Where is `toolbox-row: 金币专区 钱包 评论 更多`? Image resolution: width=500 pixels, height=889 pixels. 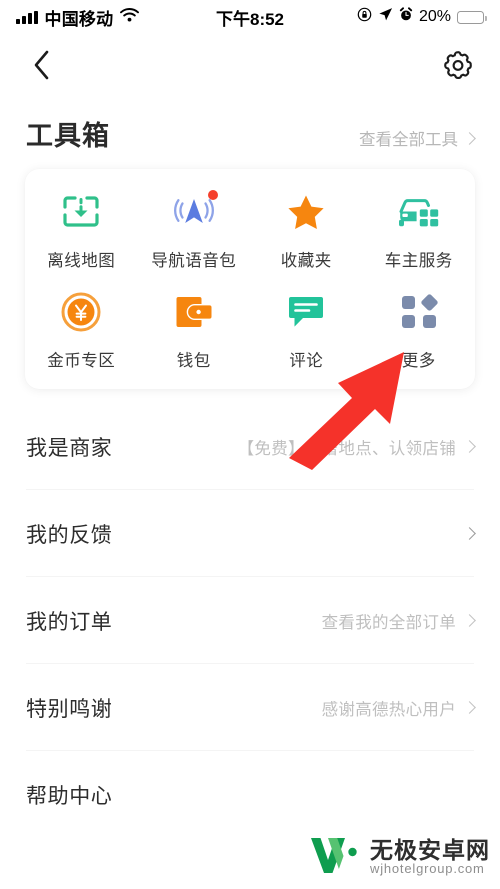 toolbox-row: 金币专区 钱包 评论 更多 is located at coordinates (250, 331).